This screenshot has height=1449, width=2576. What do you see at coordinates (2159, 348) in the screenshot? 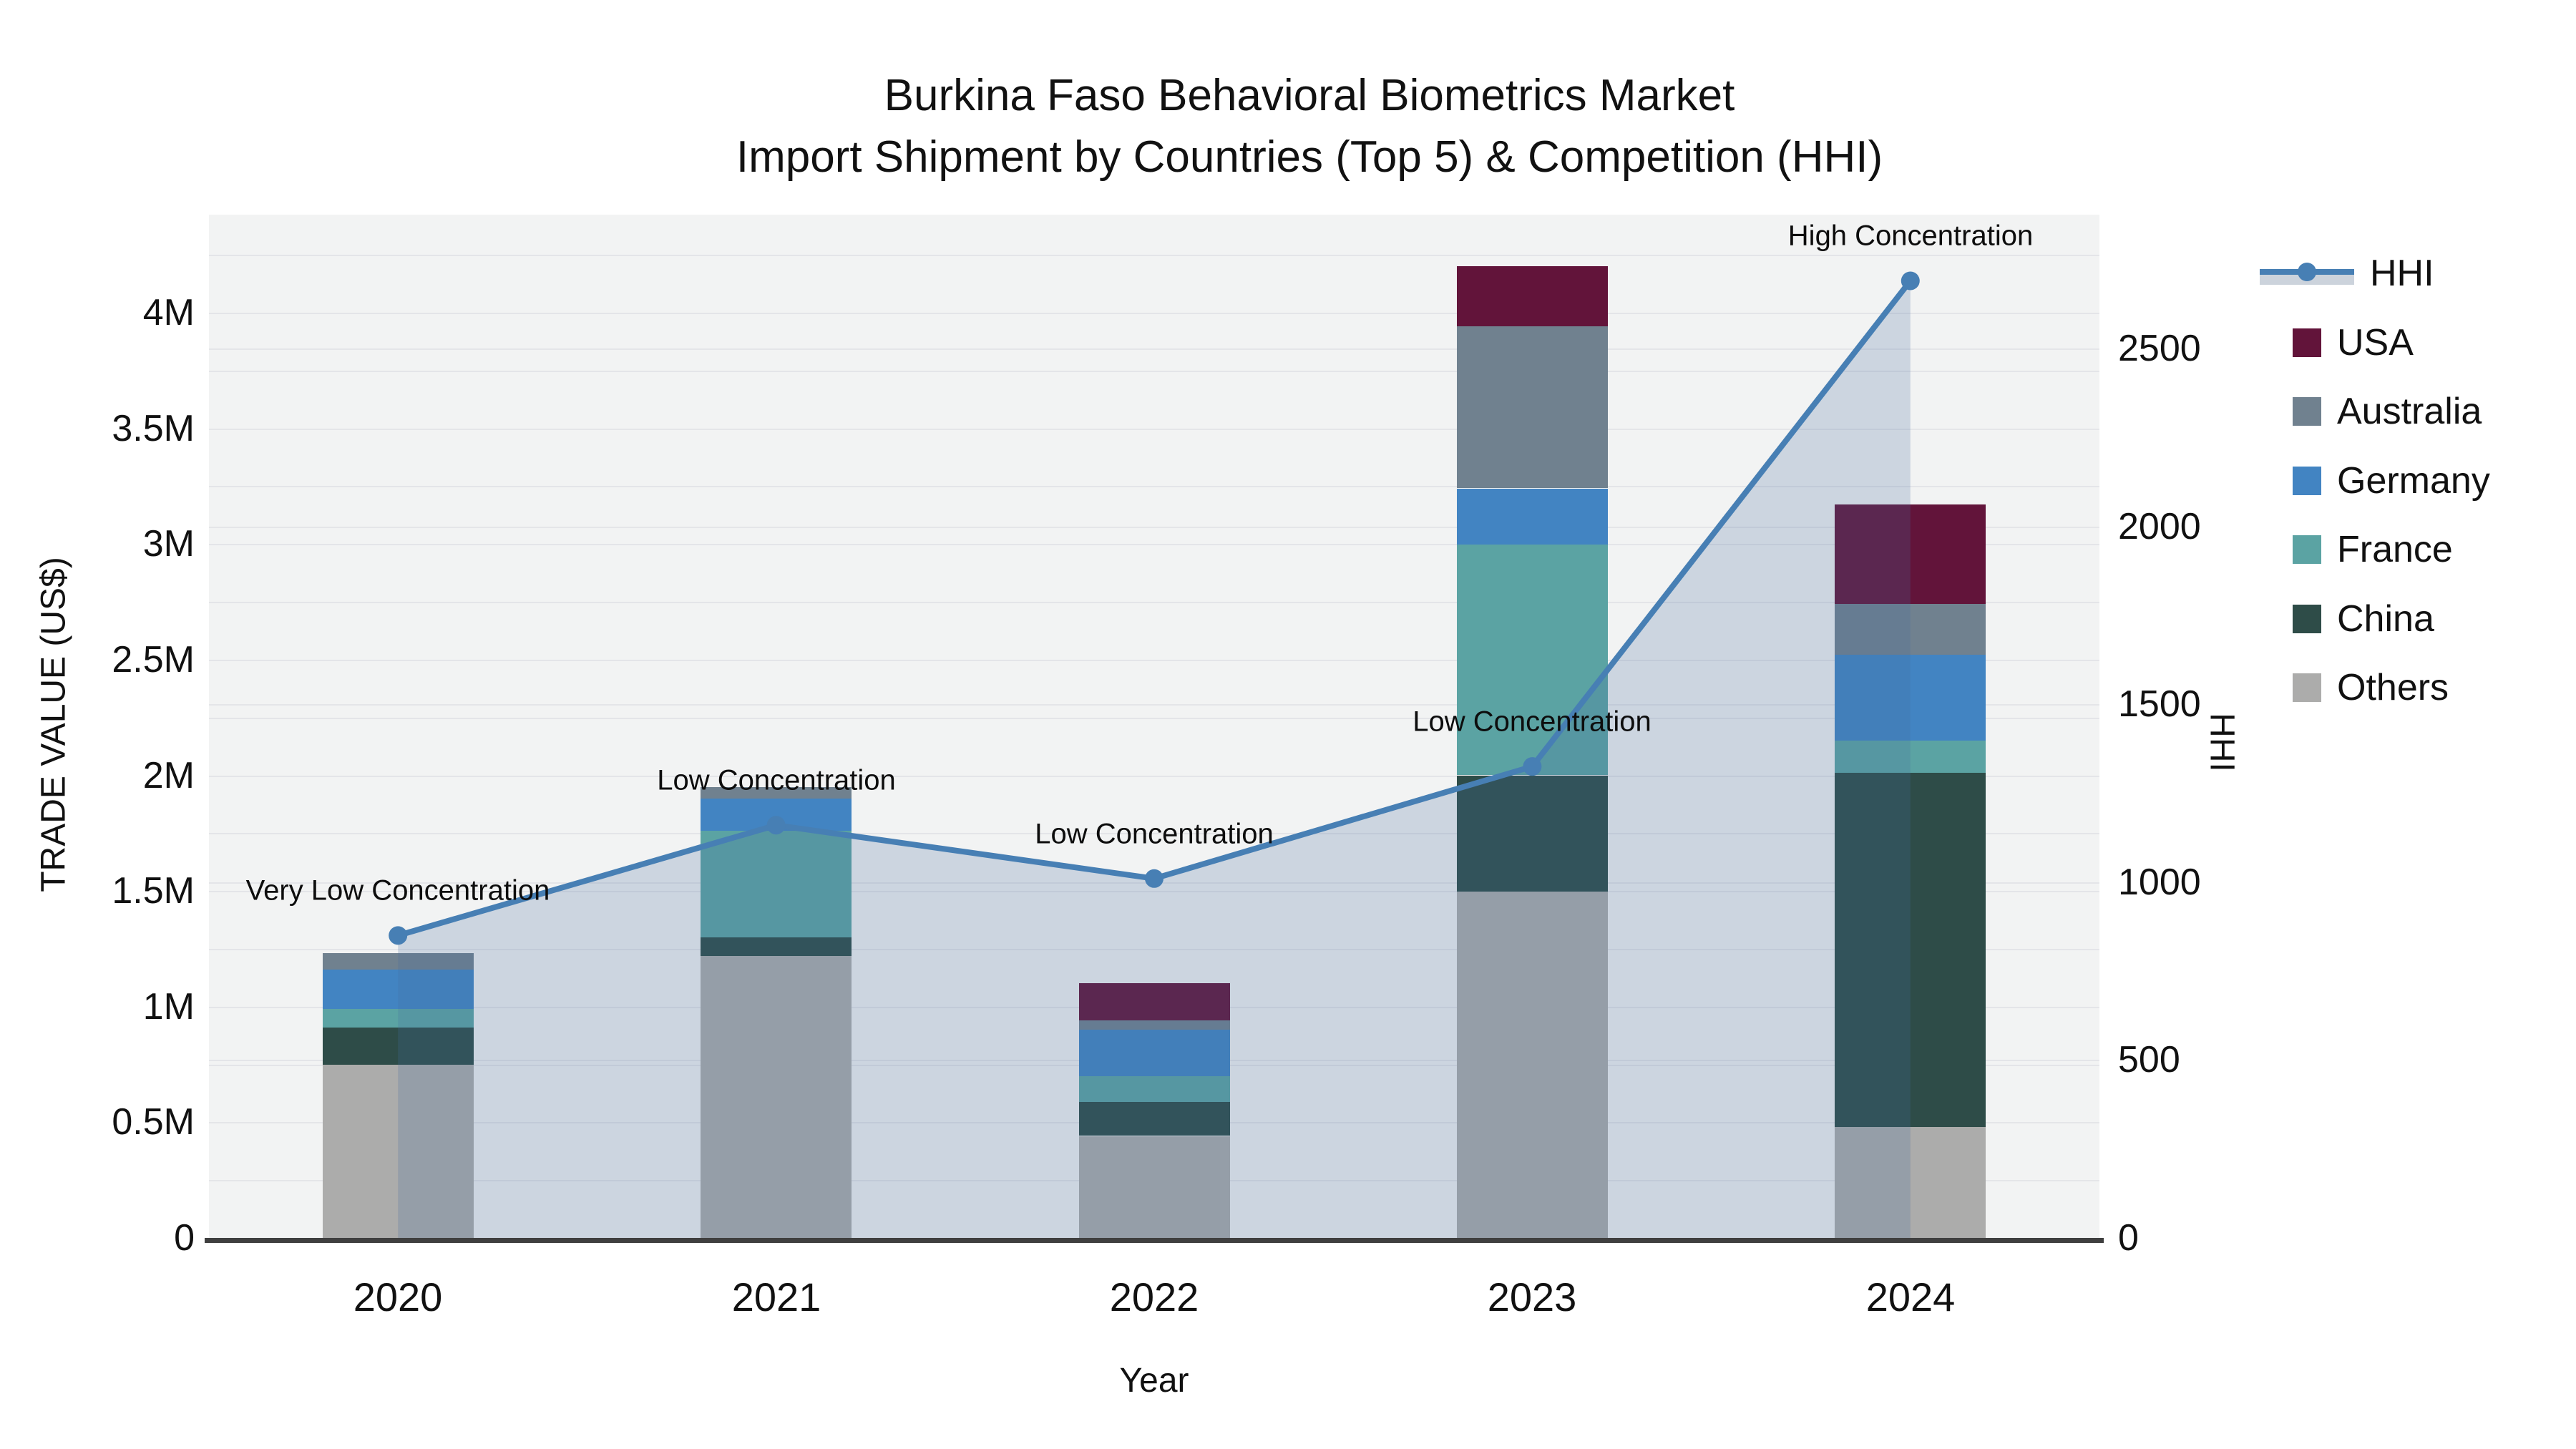
I see `y-right-tick-label: 2500` at bounding box center [2159, 348].